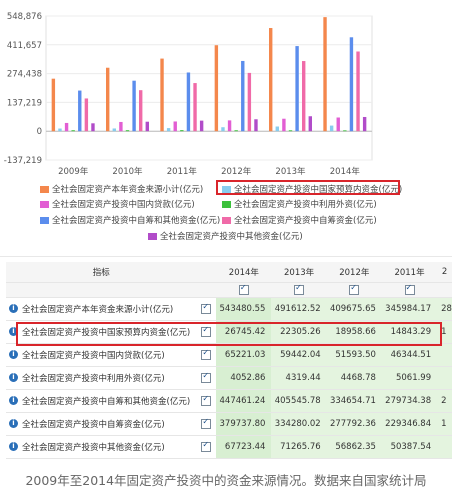 The width and height of the screenshot is (452, 498). Describe the element at coordinates (305, 221) in the screenshot. I see `legend-label: 全社会固定资产投资中自筹资金(亿元)` at that location.